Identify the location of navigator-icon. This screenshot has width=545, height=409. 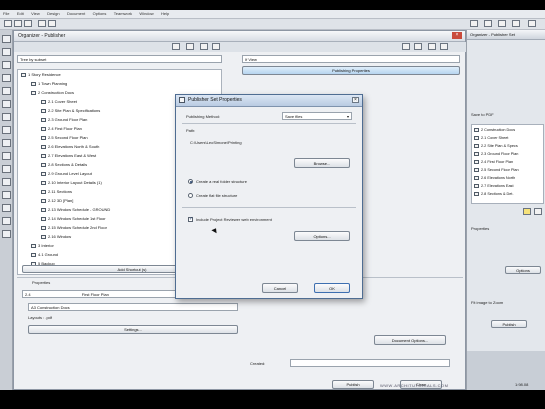
(516, 23).